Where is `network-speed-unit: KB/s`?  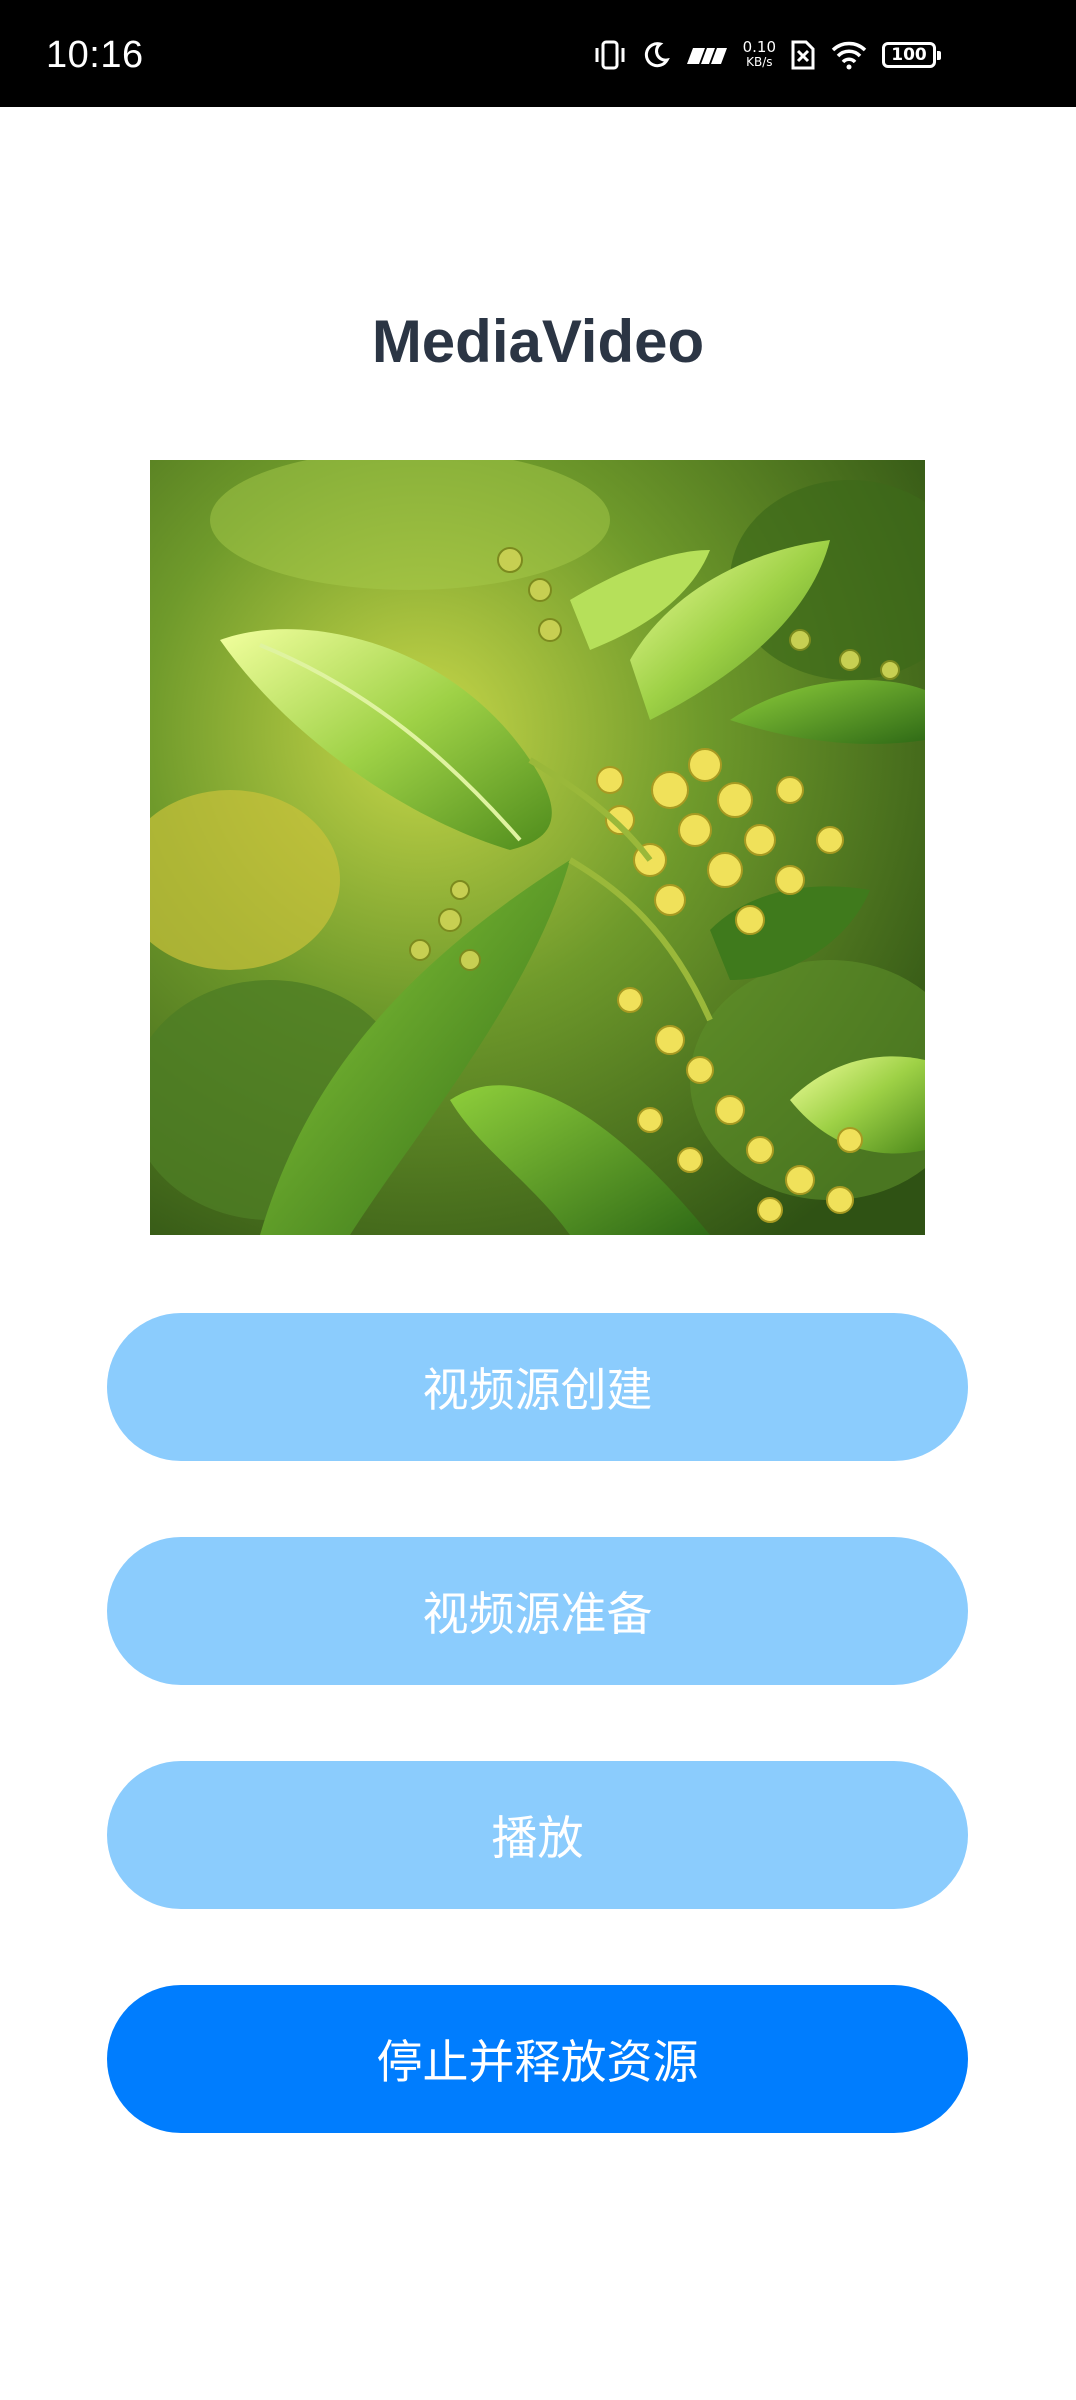 network-speed-unit: KB/s is located at coordinates (759, 62).